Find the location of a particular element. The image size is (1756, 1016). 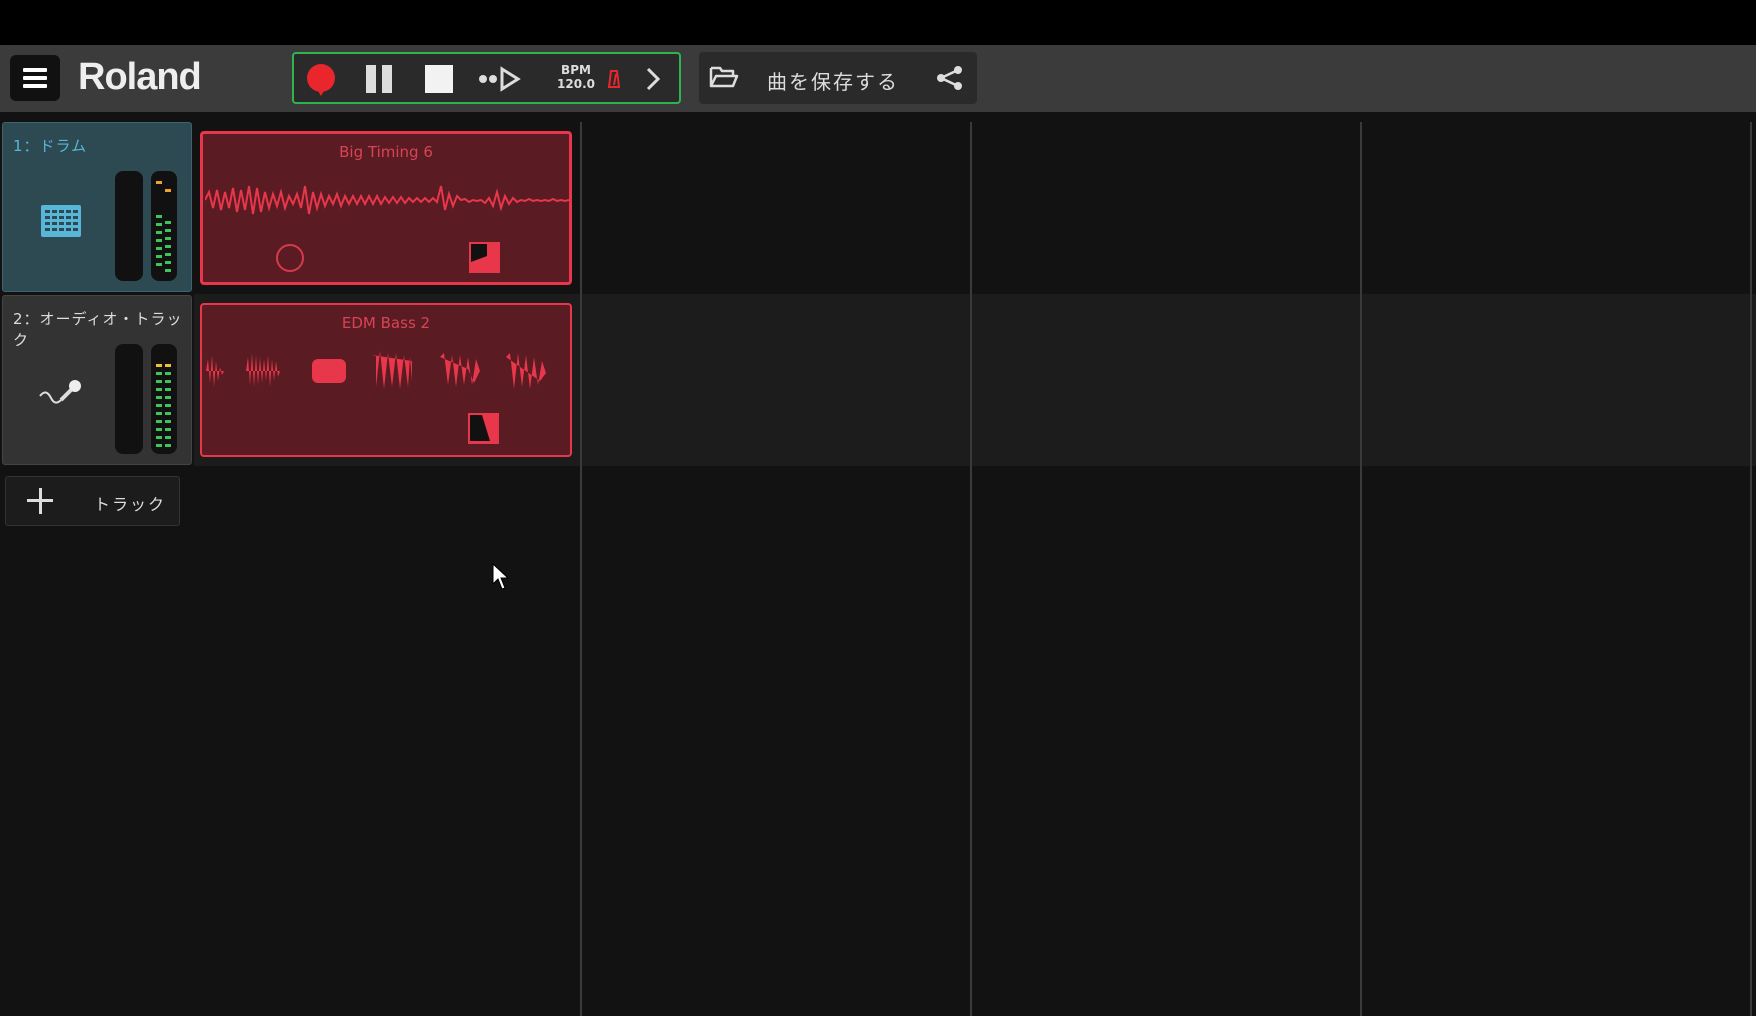

clip-big-timing: Big Timing 6 is located at coordinates (386, 208).